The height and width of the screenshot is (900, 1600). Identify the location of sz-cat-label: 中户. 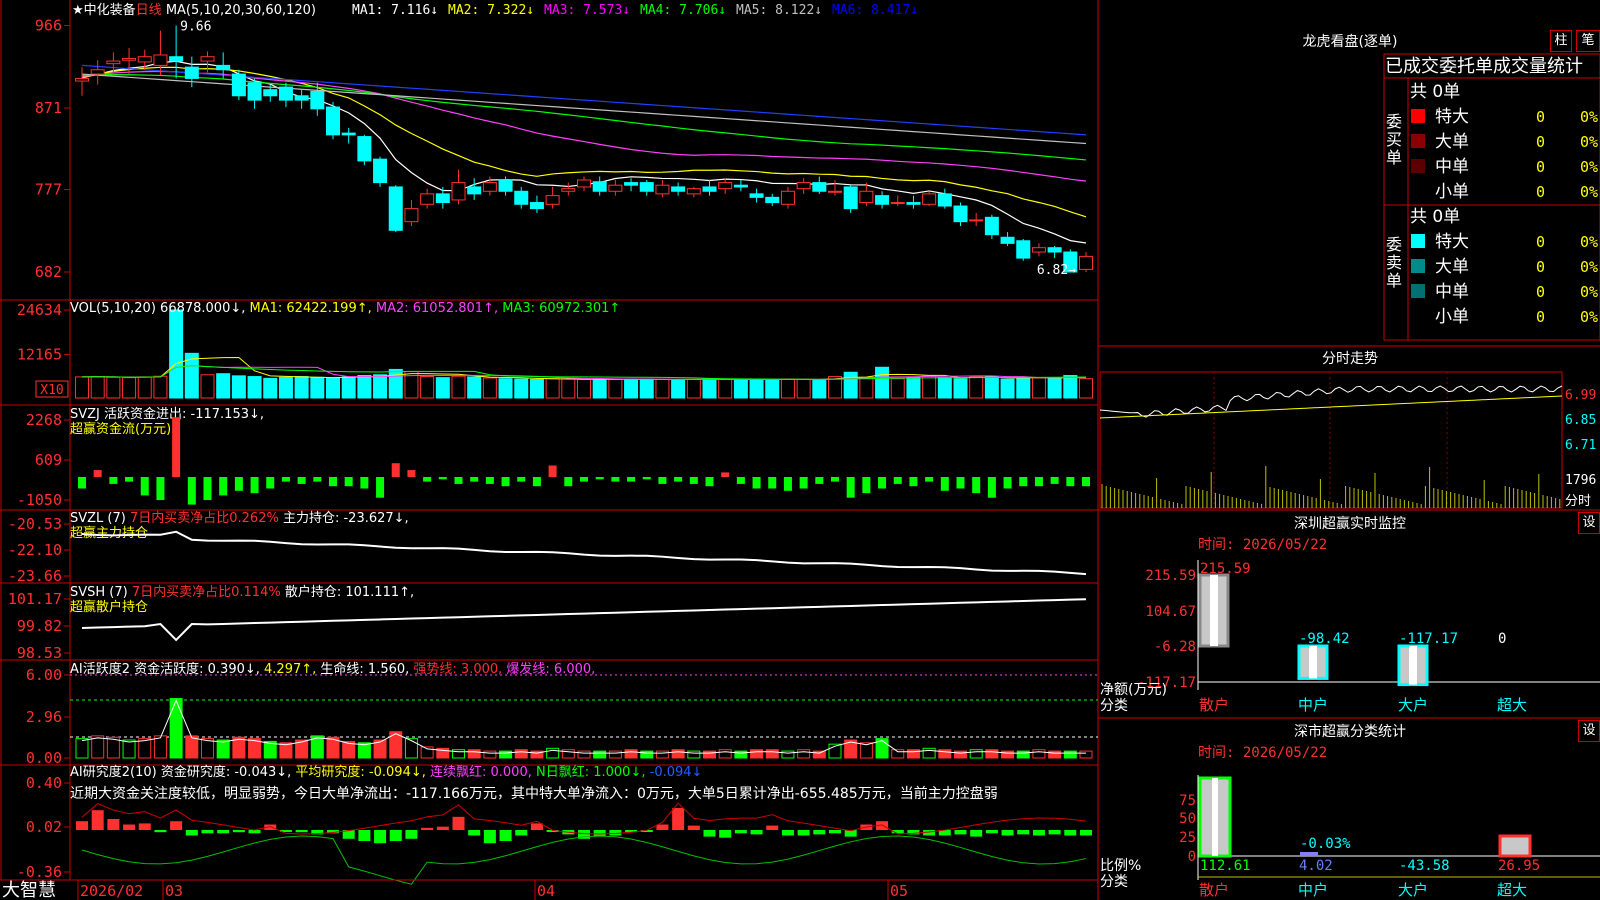
(1313, 705).